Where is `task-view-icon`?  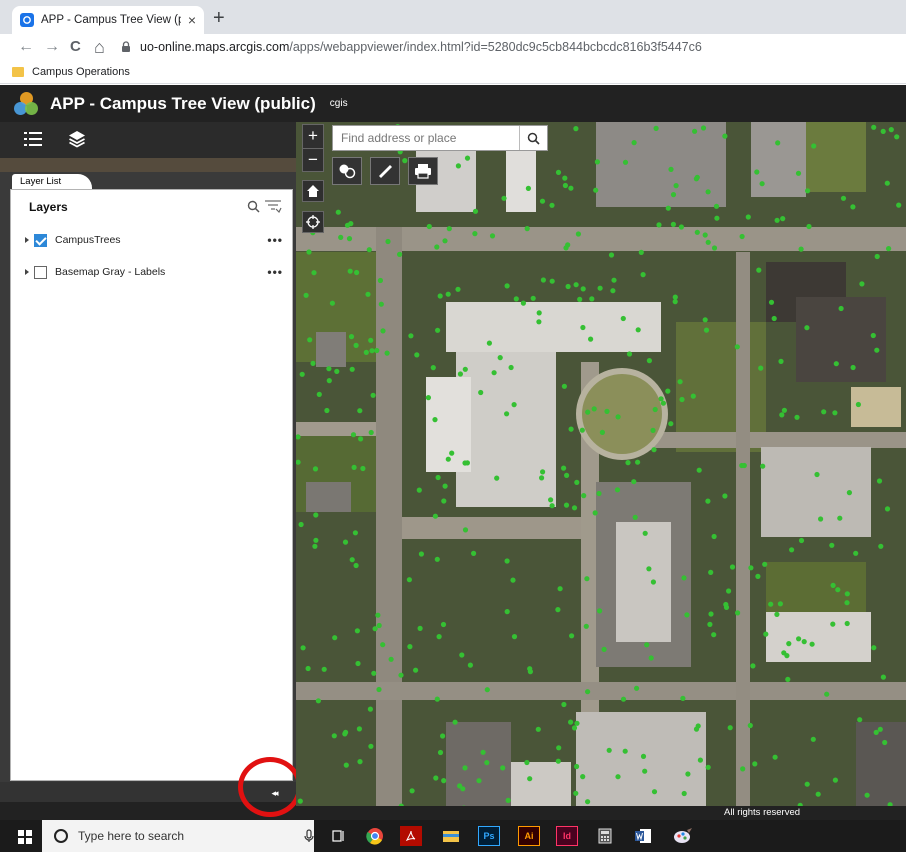 task-view-icon is located at coordinates (339, 836).